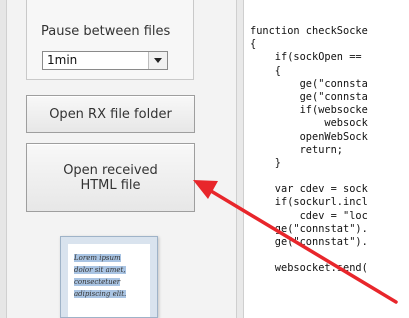 The width and height of the screenshot is (409, 318). What do you see at coordinates (296, 149) in the screenshot?
I see `code-line: return;` at bounding box center [296, 149].